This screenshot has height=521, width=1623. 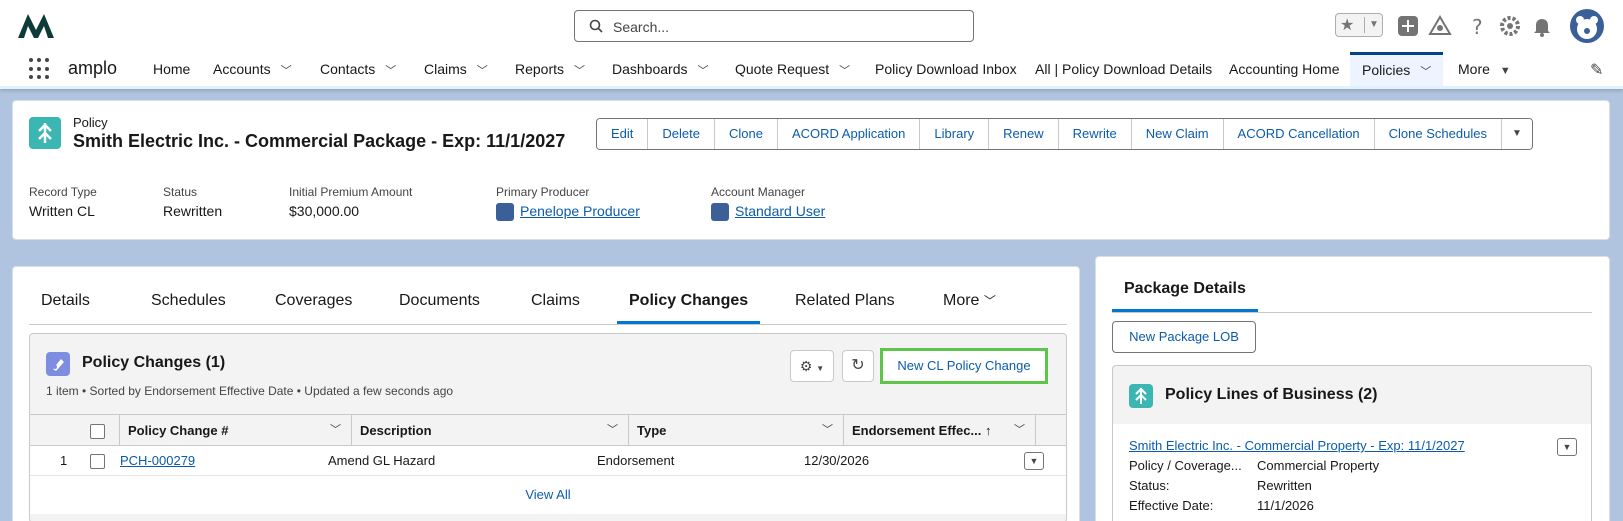 I want to click on gear-icon, so click(x=1510, y=26).